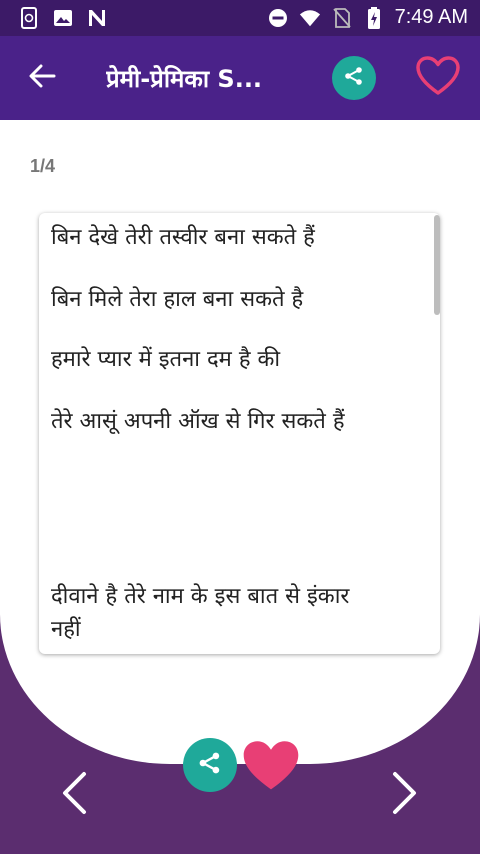  I want to click on dnd-icon, so click(278, 18).